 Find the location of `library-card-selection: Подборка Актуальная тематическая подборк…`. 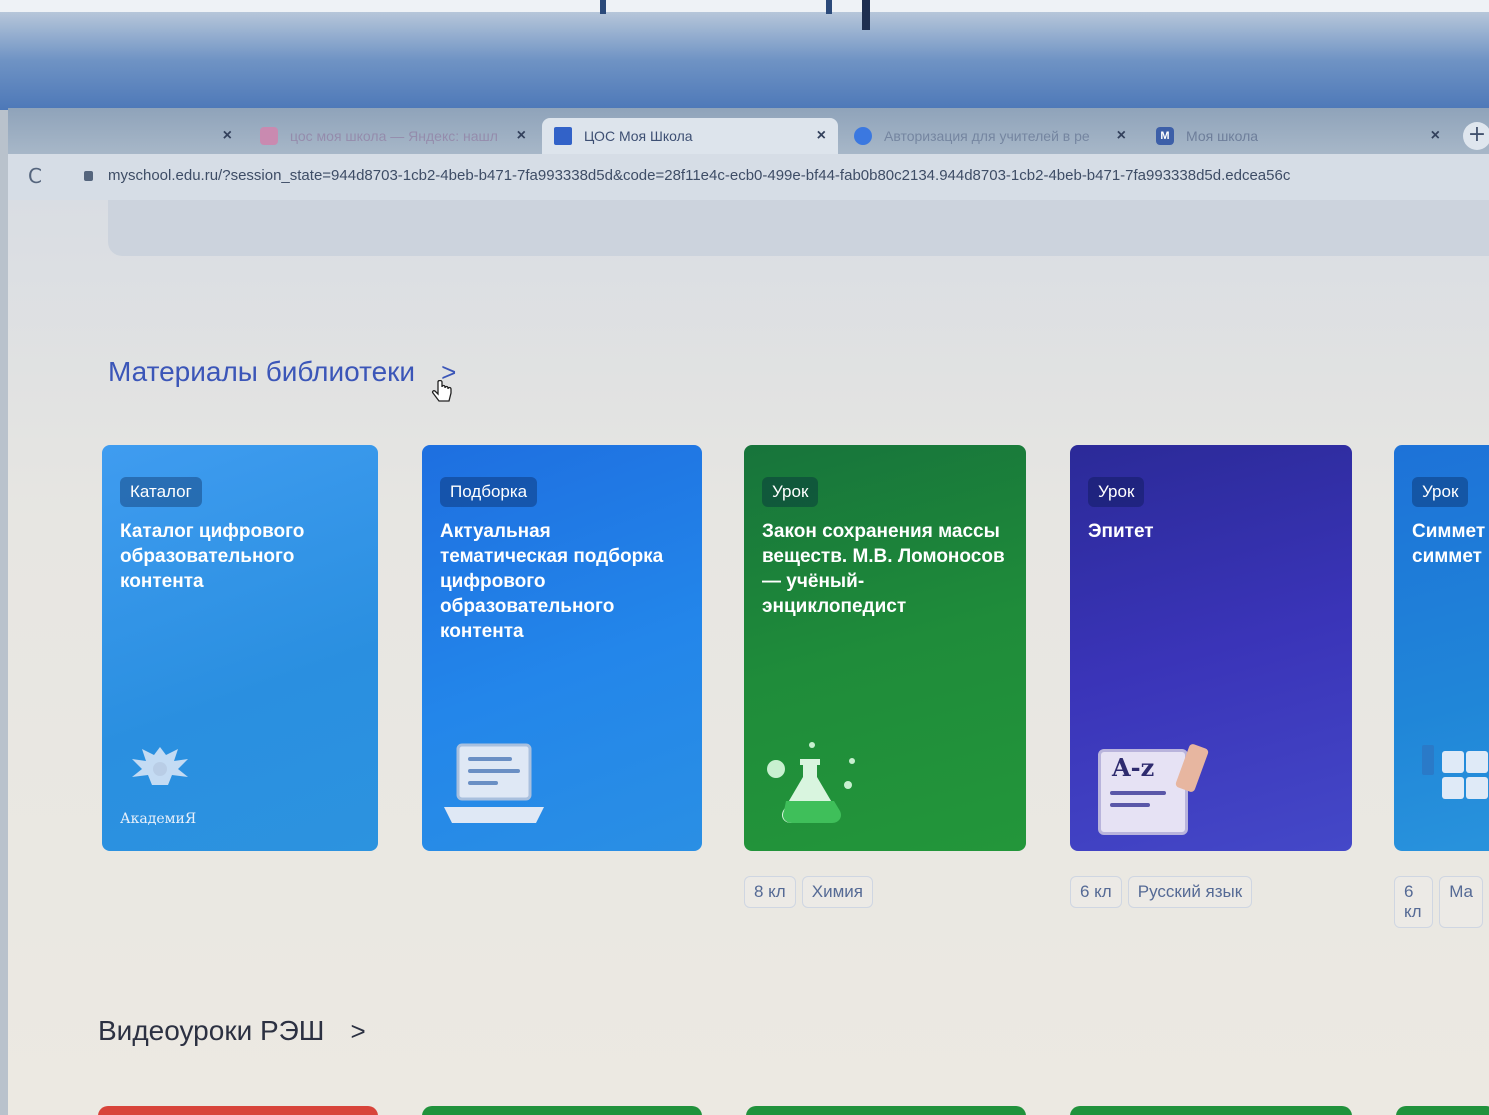

library-card-selection: Подборка Актуальная тематическая подборк… is located at coordinates (562, 648).